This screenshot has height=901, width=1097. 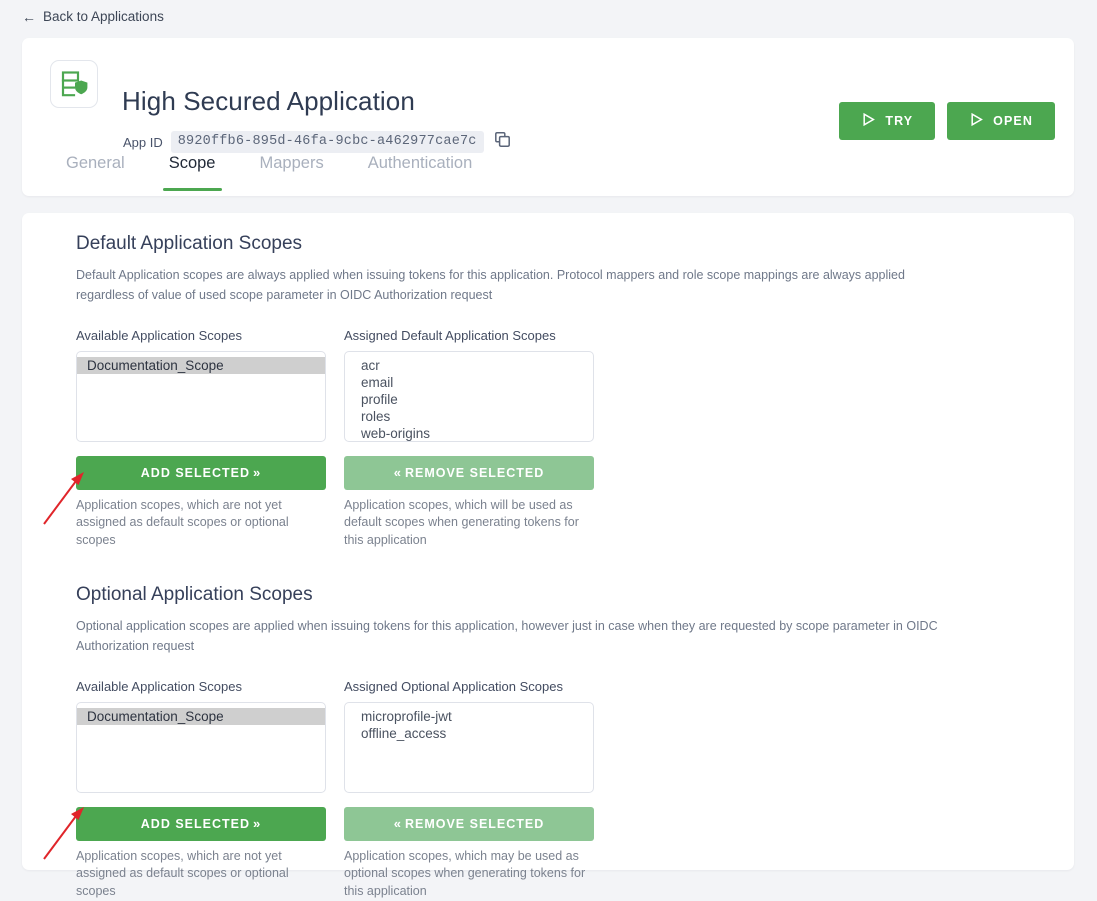 I want to click on default-available-listbox: Documentation_Scope, so click(x=201, y=396).